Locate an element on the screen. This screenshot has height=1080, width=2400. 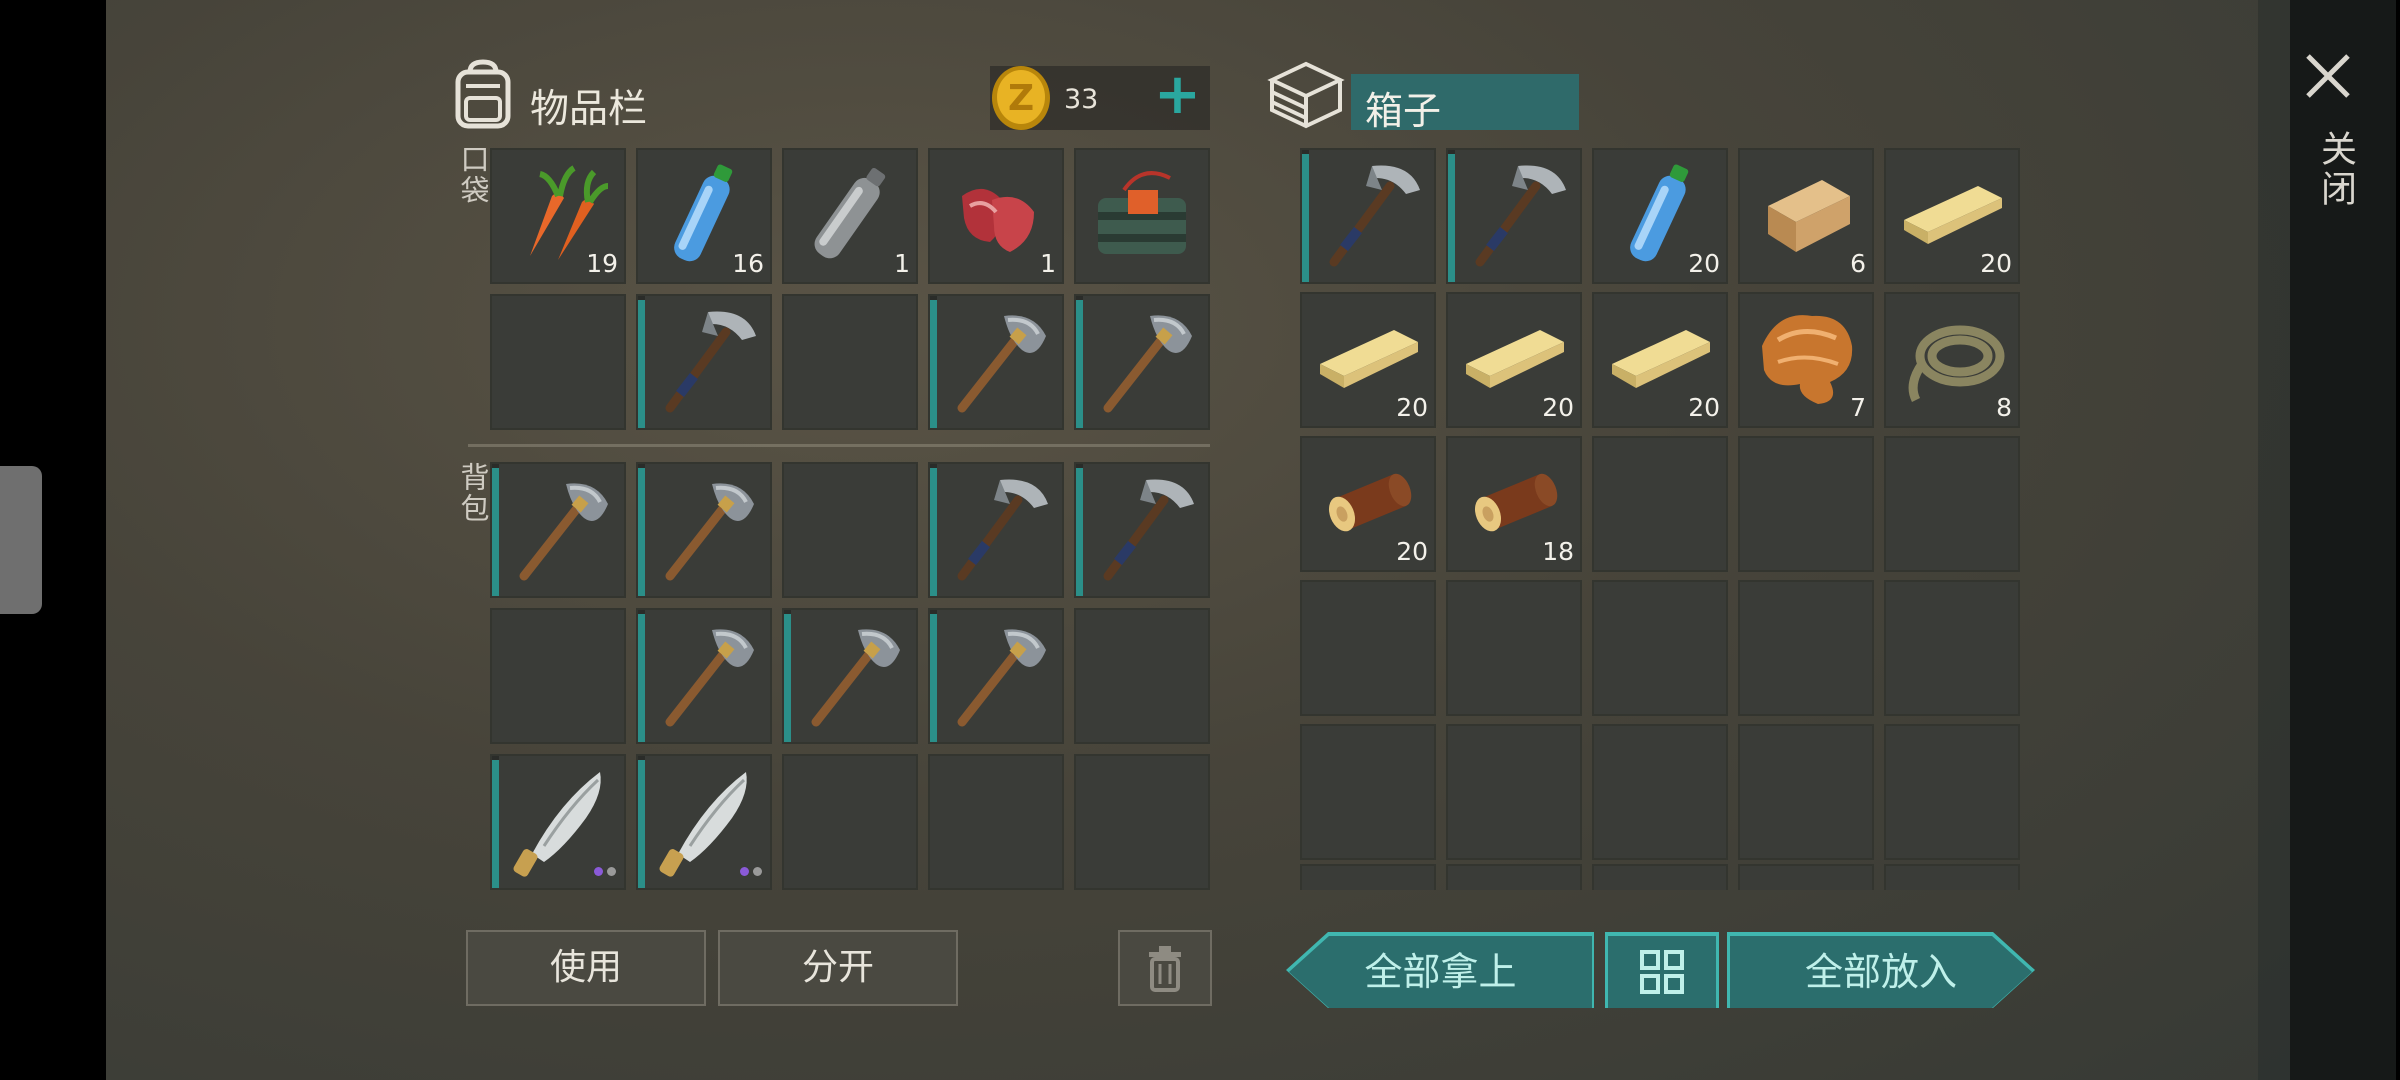
pocket-label: 口袋 is located at coordinates (473, 175).